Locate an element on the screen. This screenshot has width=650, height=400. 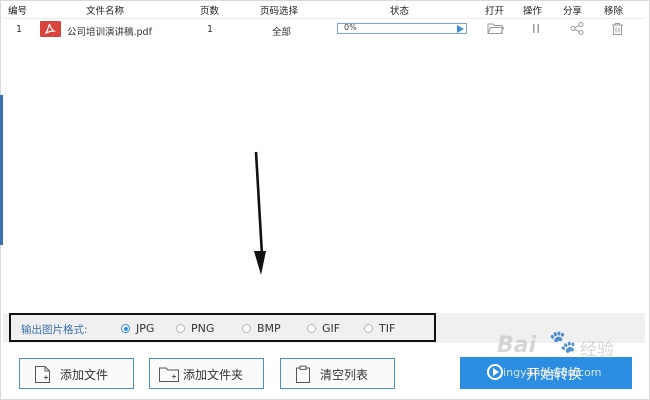
radio-bmp is located at coordinates (246, 328).